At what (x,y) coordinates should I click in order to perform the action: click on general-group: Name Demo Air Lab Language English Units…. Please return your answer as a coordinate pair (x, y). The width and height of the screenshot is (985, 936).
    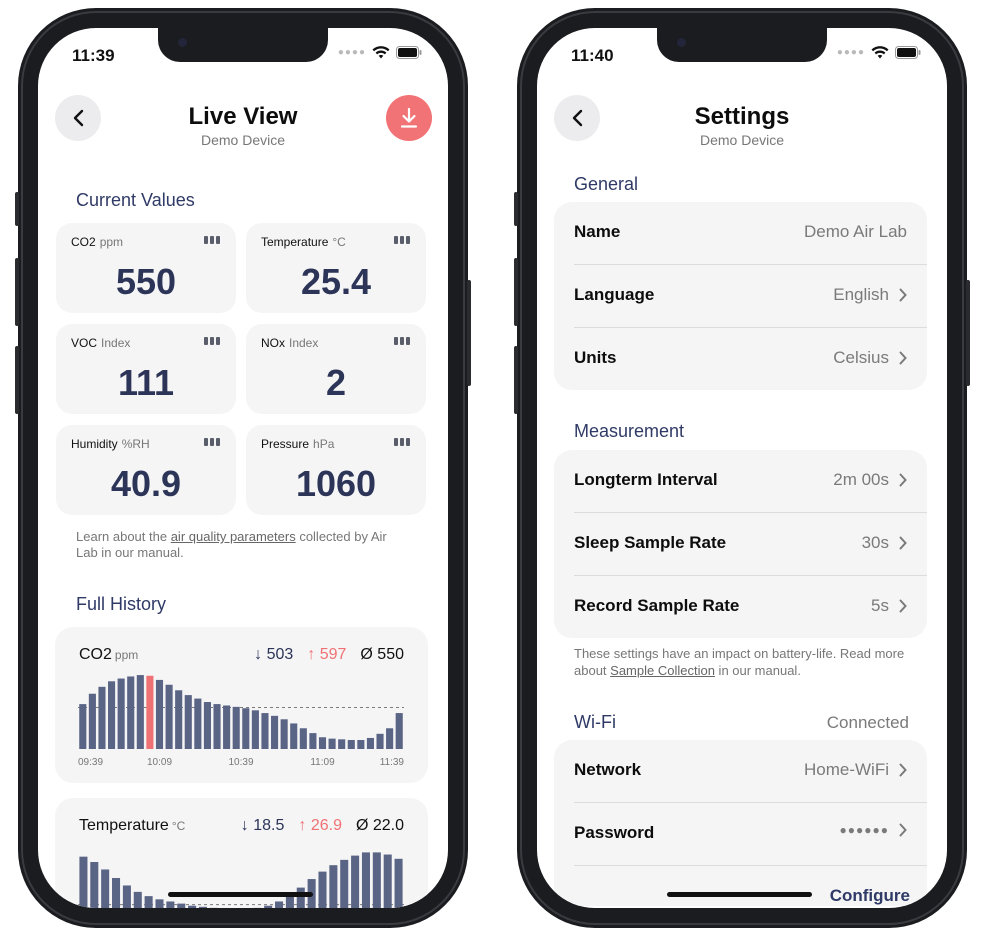
    Looking at the image, I should click on (740, 296).